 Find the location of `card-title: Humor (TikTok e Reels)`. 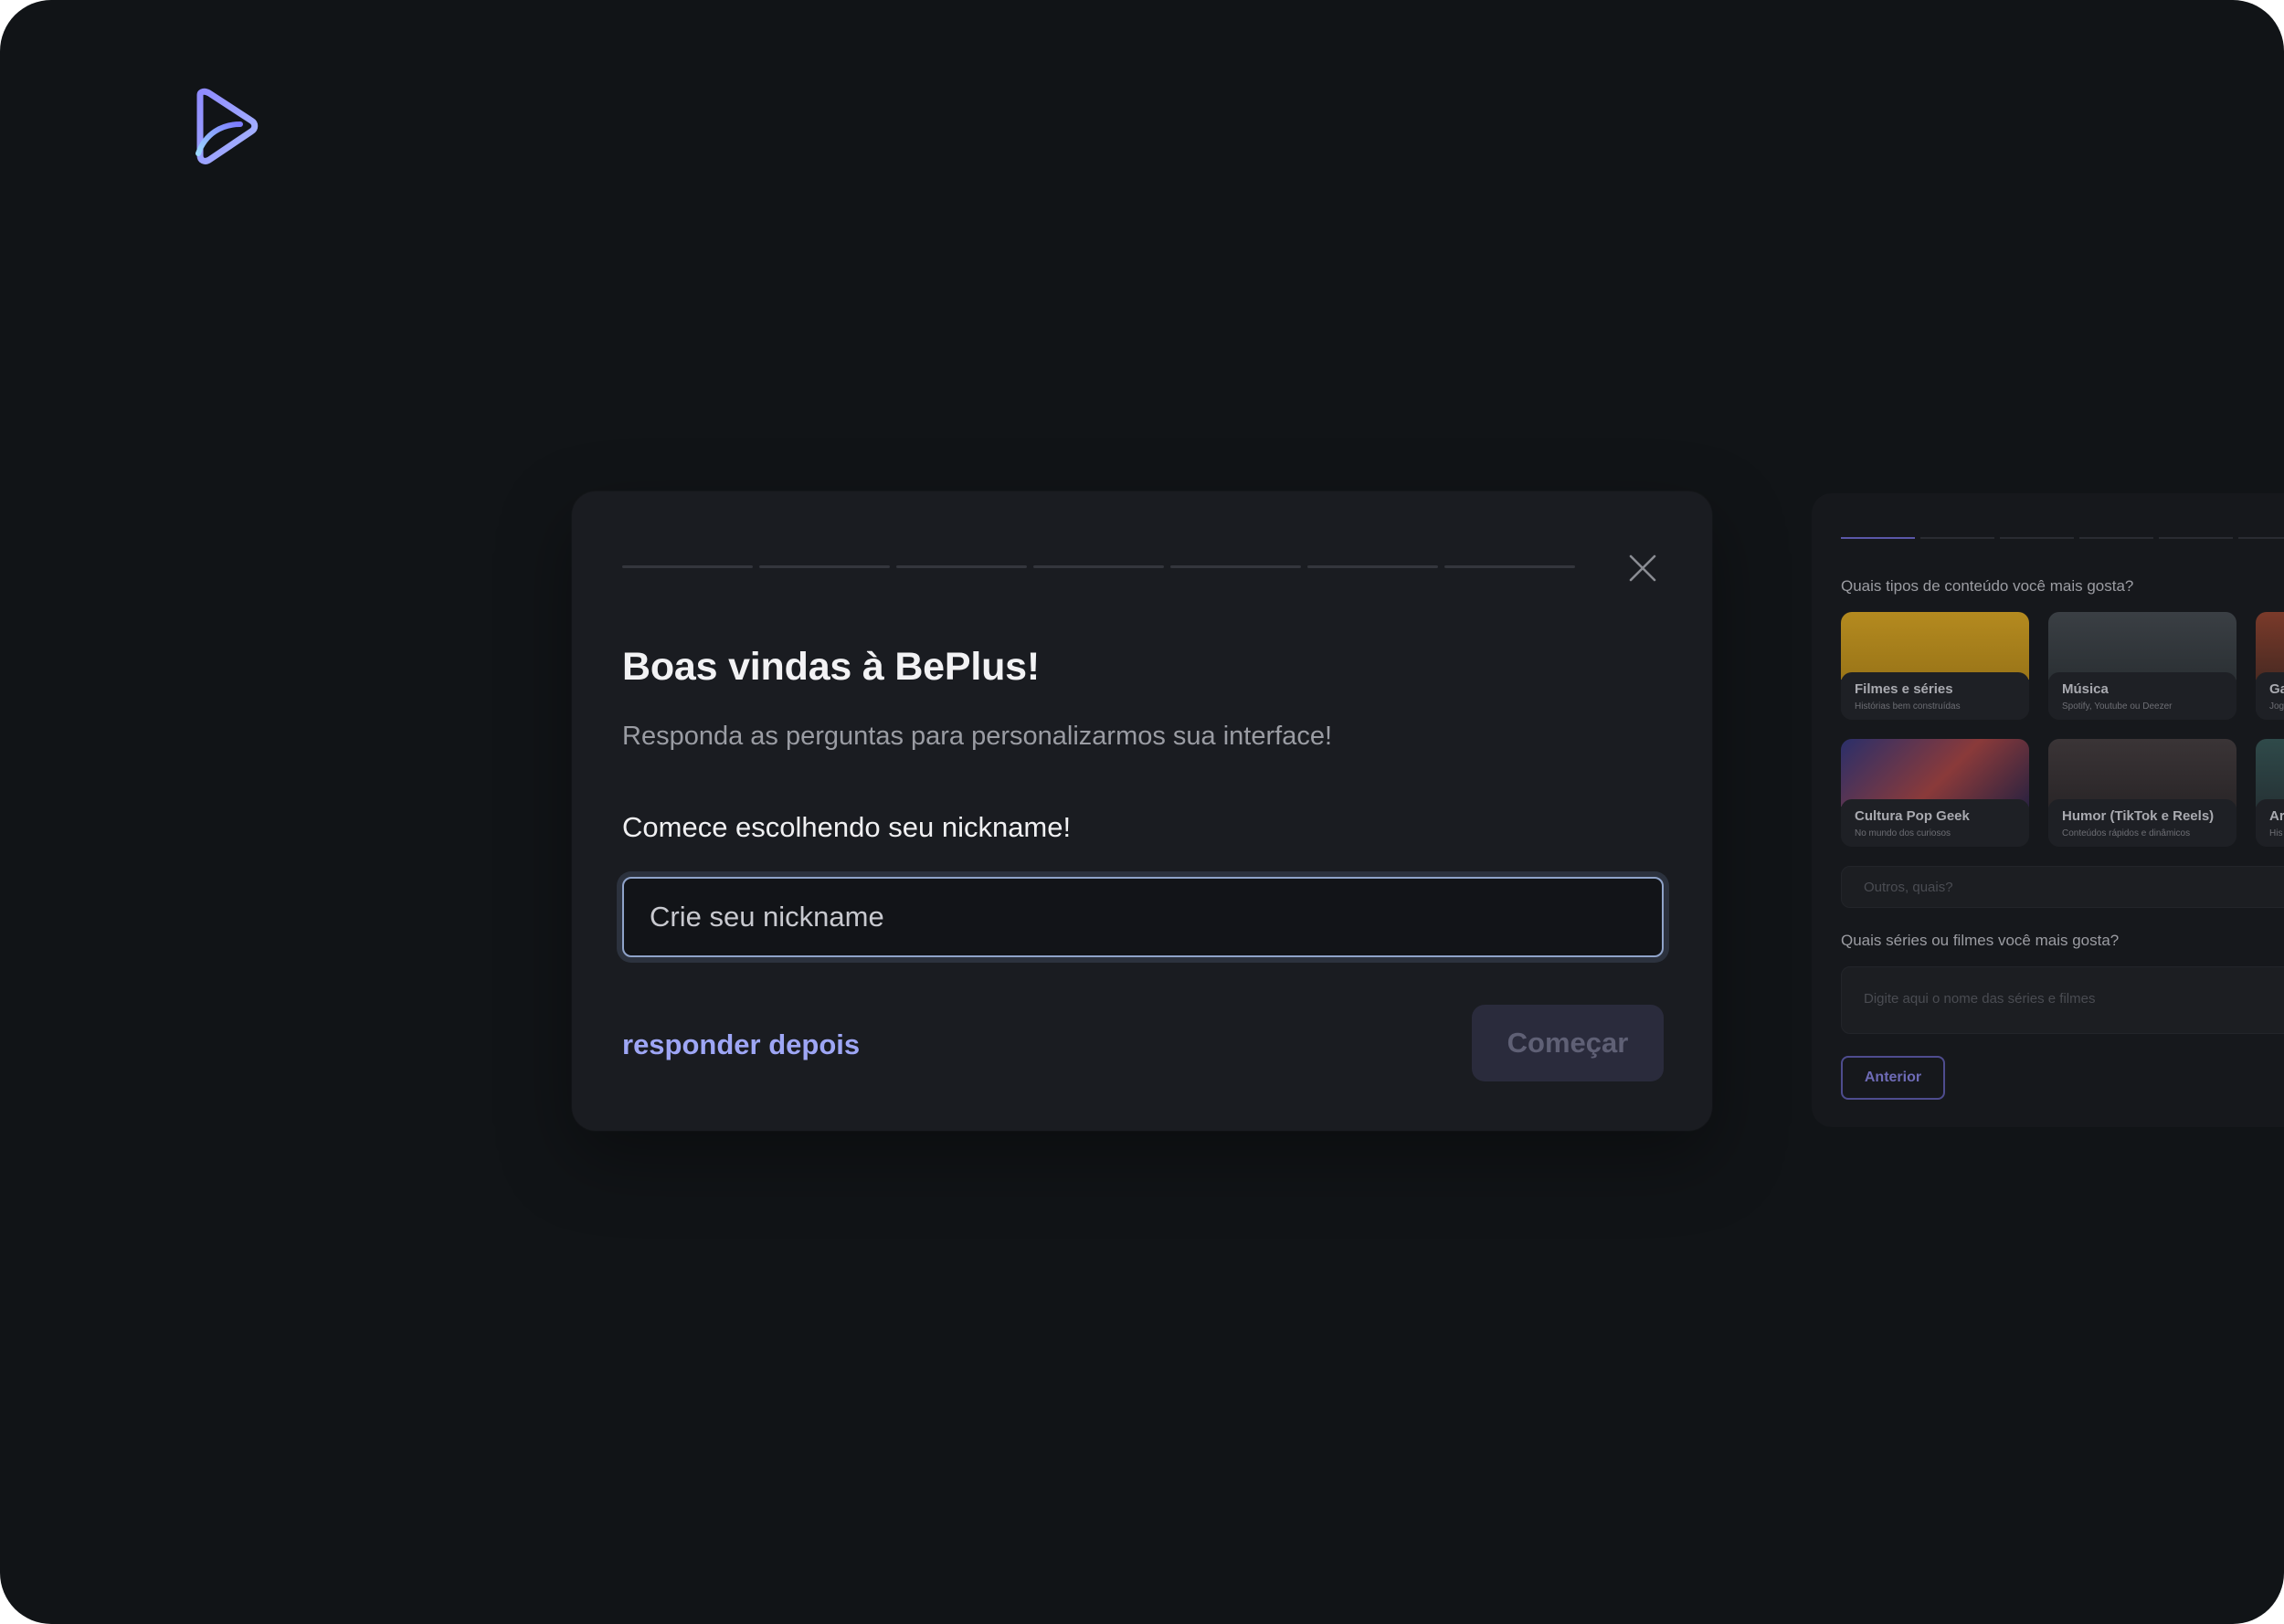

card-title: Humor (TikTok e Reels) is located at coordinates (2138, 816).